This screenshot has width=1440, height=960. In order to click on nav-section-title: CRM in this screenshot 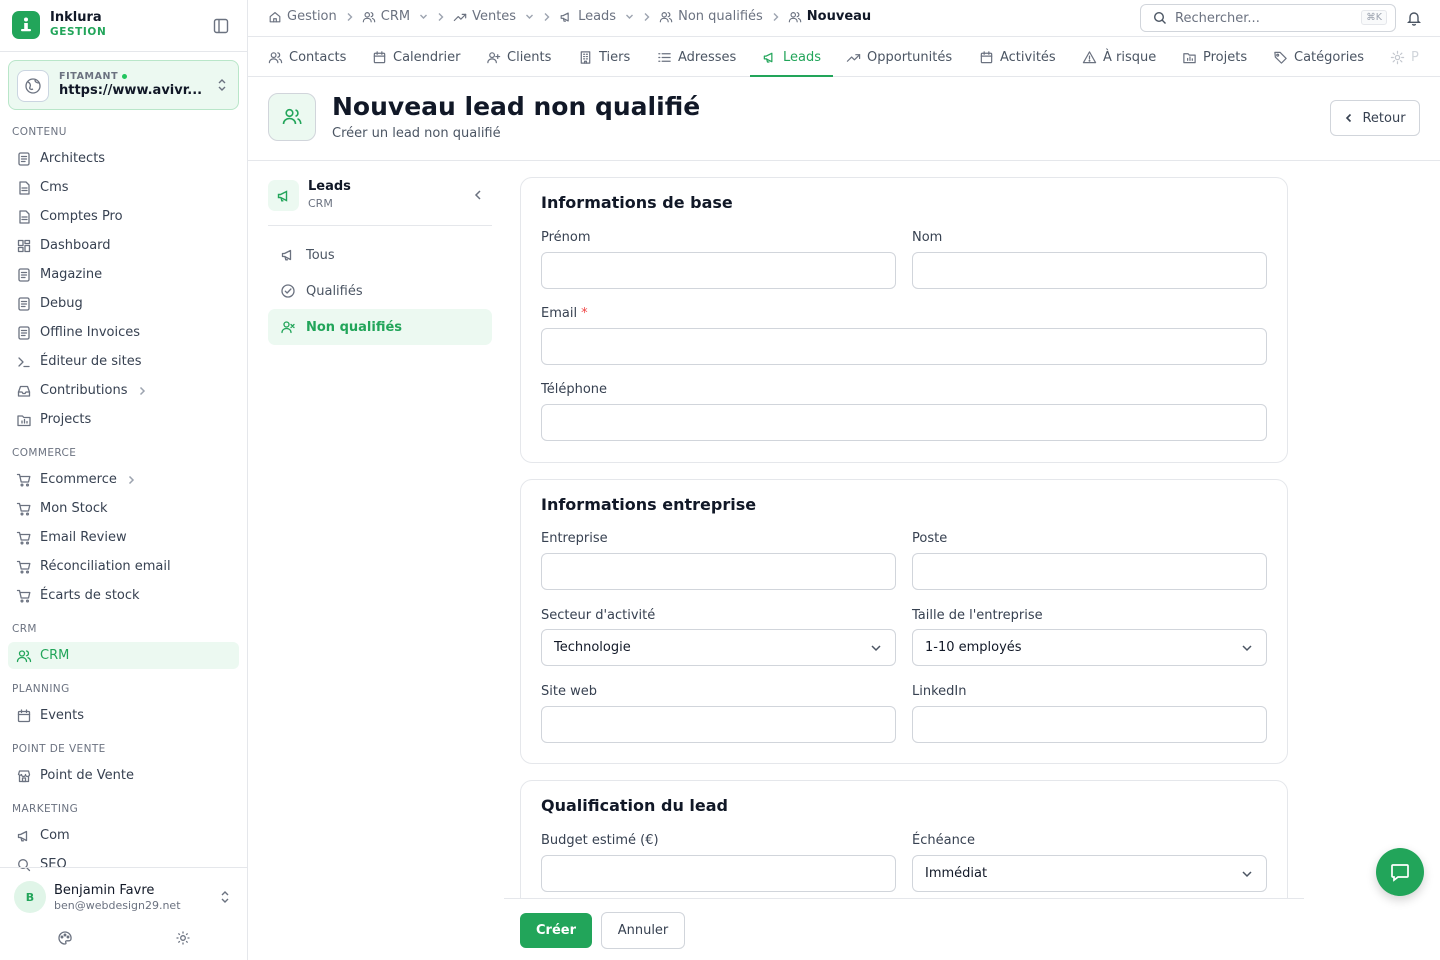, I will do `click(24, 629)`.